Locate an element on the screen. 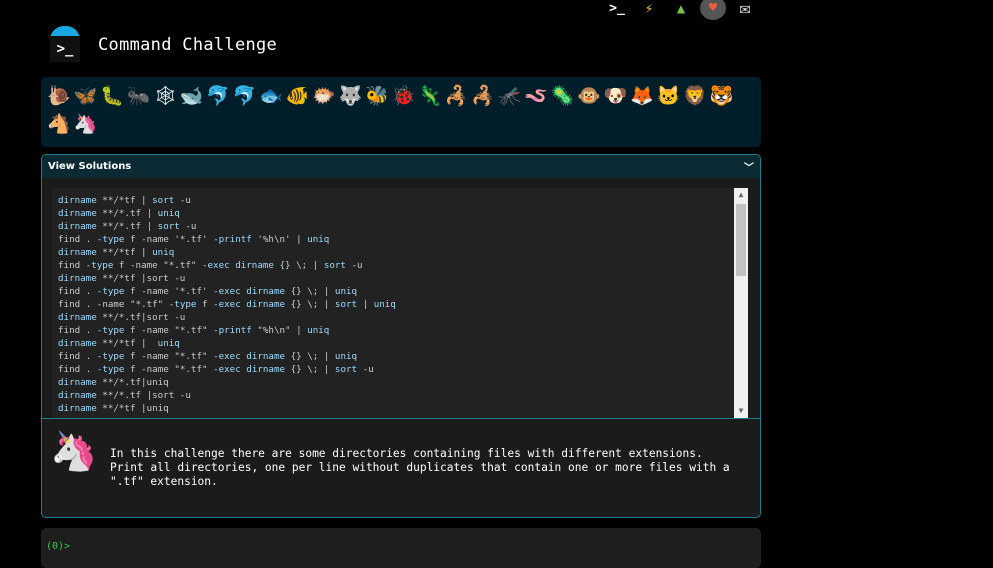  solution-line: dirname **/*.tf |sort -u is located at coordinates (124, 395).